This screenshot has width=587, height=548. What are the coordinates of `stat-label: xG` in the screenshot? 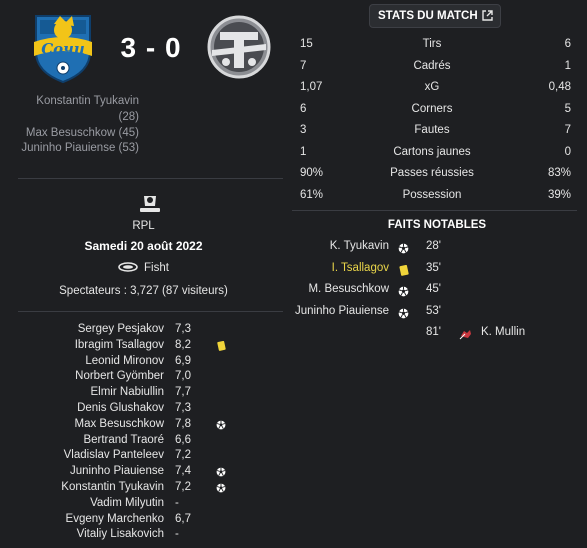 It's located at (432, 87).